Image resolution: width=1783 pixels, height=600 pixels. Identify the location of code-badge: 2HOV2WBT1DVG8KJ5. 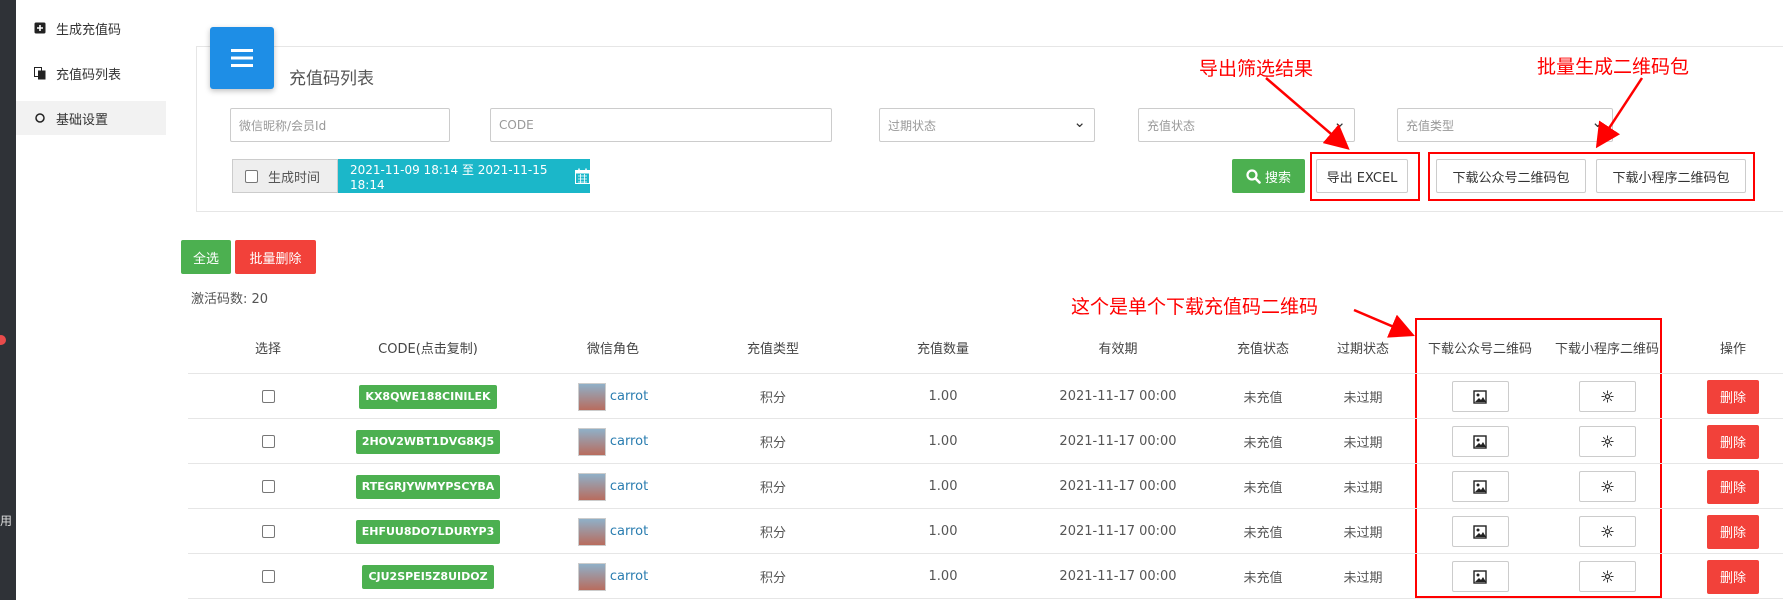
(428, 441).